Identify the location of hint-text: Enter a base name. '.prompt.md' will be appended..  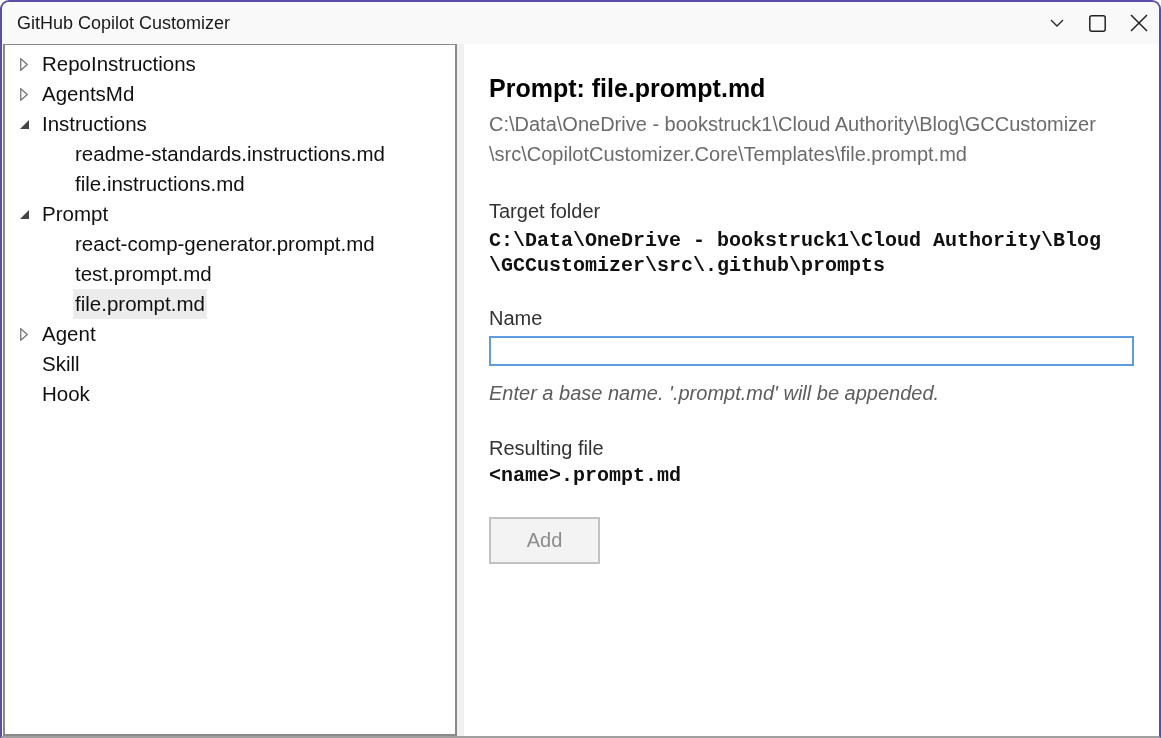
(715, 393).